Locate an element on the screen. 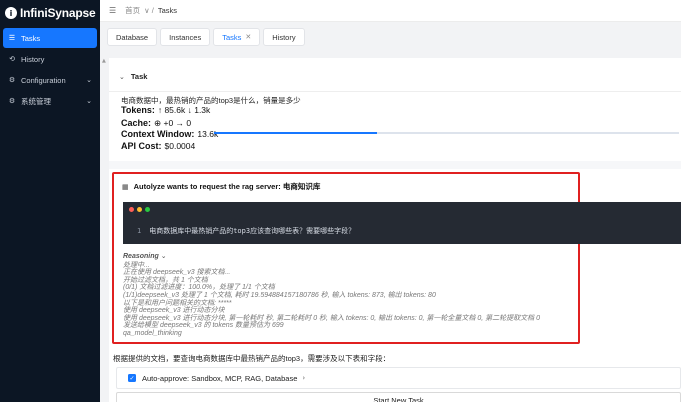 This screenshot has width=681, height=402. tab-label: Instances is located at coordinates (185, 37).